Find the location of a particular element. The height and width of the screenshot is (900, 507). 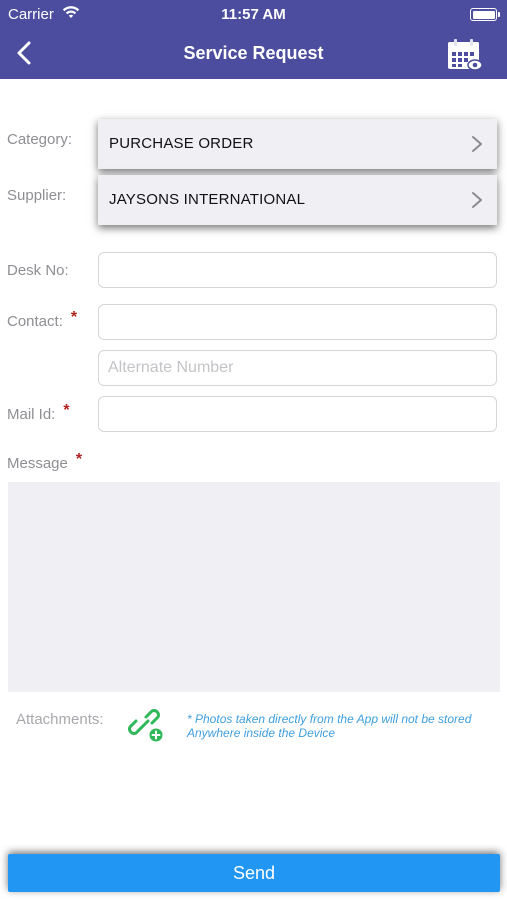

mail-id-label: Mail Id: * is located at coordinates (38, 413).